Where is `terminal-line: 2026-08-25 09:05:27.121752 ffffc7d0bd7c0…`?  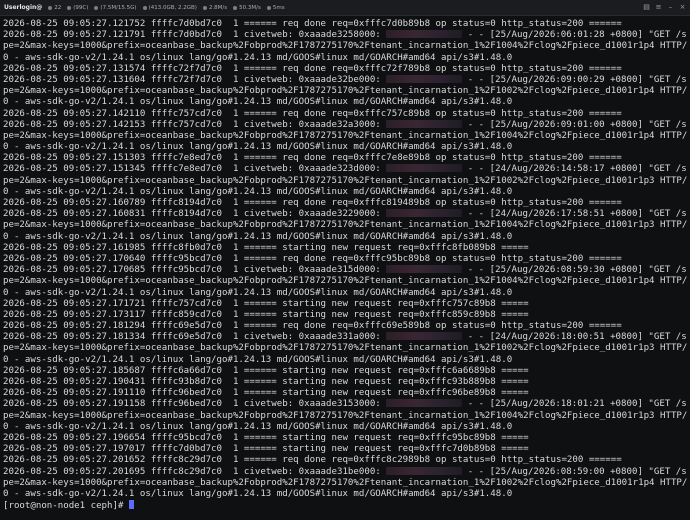 terminal-line: 2026-08-25 09:05:27.121752 ffffc7d0bd7c0… is located at coordinates (345, 24).